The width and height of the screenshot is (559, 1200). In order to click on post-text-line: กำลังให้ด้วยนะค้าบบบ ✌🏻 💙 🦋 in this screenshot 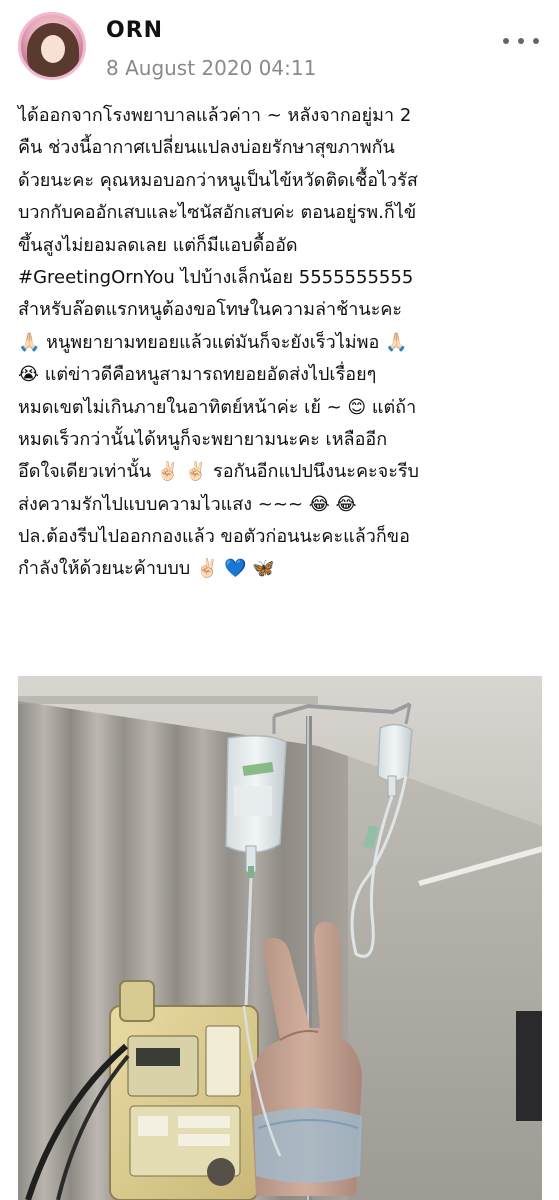, I will do `click(146, 569)`.